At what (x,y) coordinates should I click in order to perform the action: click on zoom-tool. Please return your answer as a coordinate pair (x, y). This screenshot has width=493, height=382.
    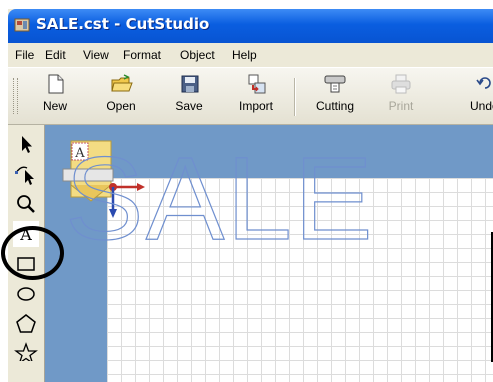
    Looking at the image, I should click on (26, 204).